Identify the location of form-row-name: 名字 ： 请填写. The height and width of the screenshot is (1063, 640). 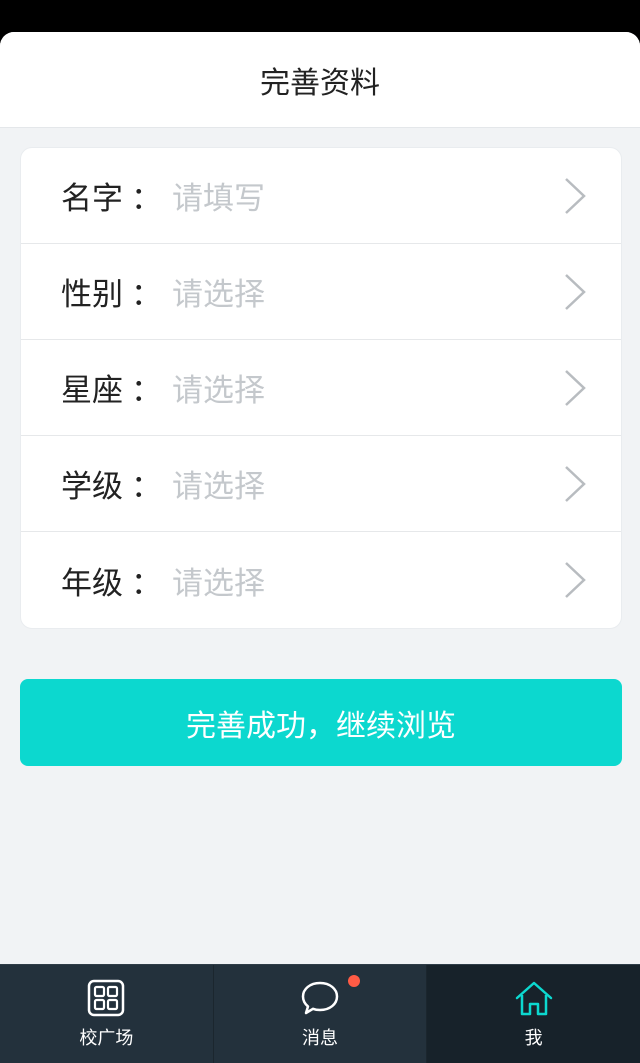
(321, 196).